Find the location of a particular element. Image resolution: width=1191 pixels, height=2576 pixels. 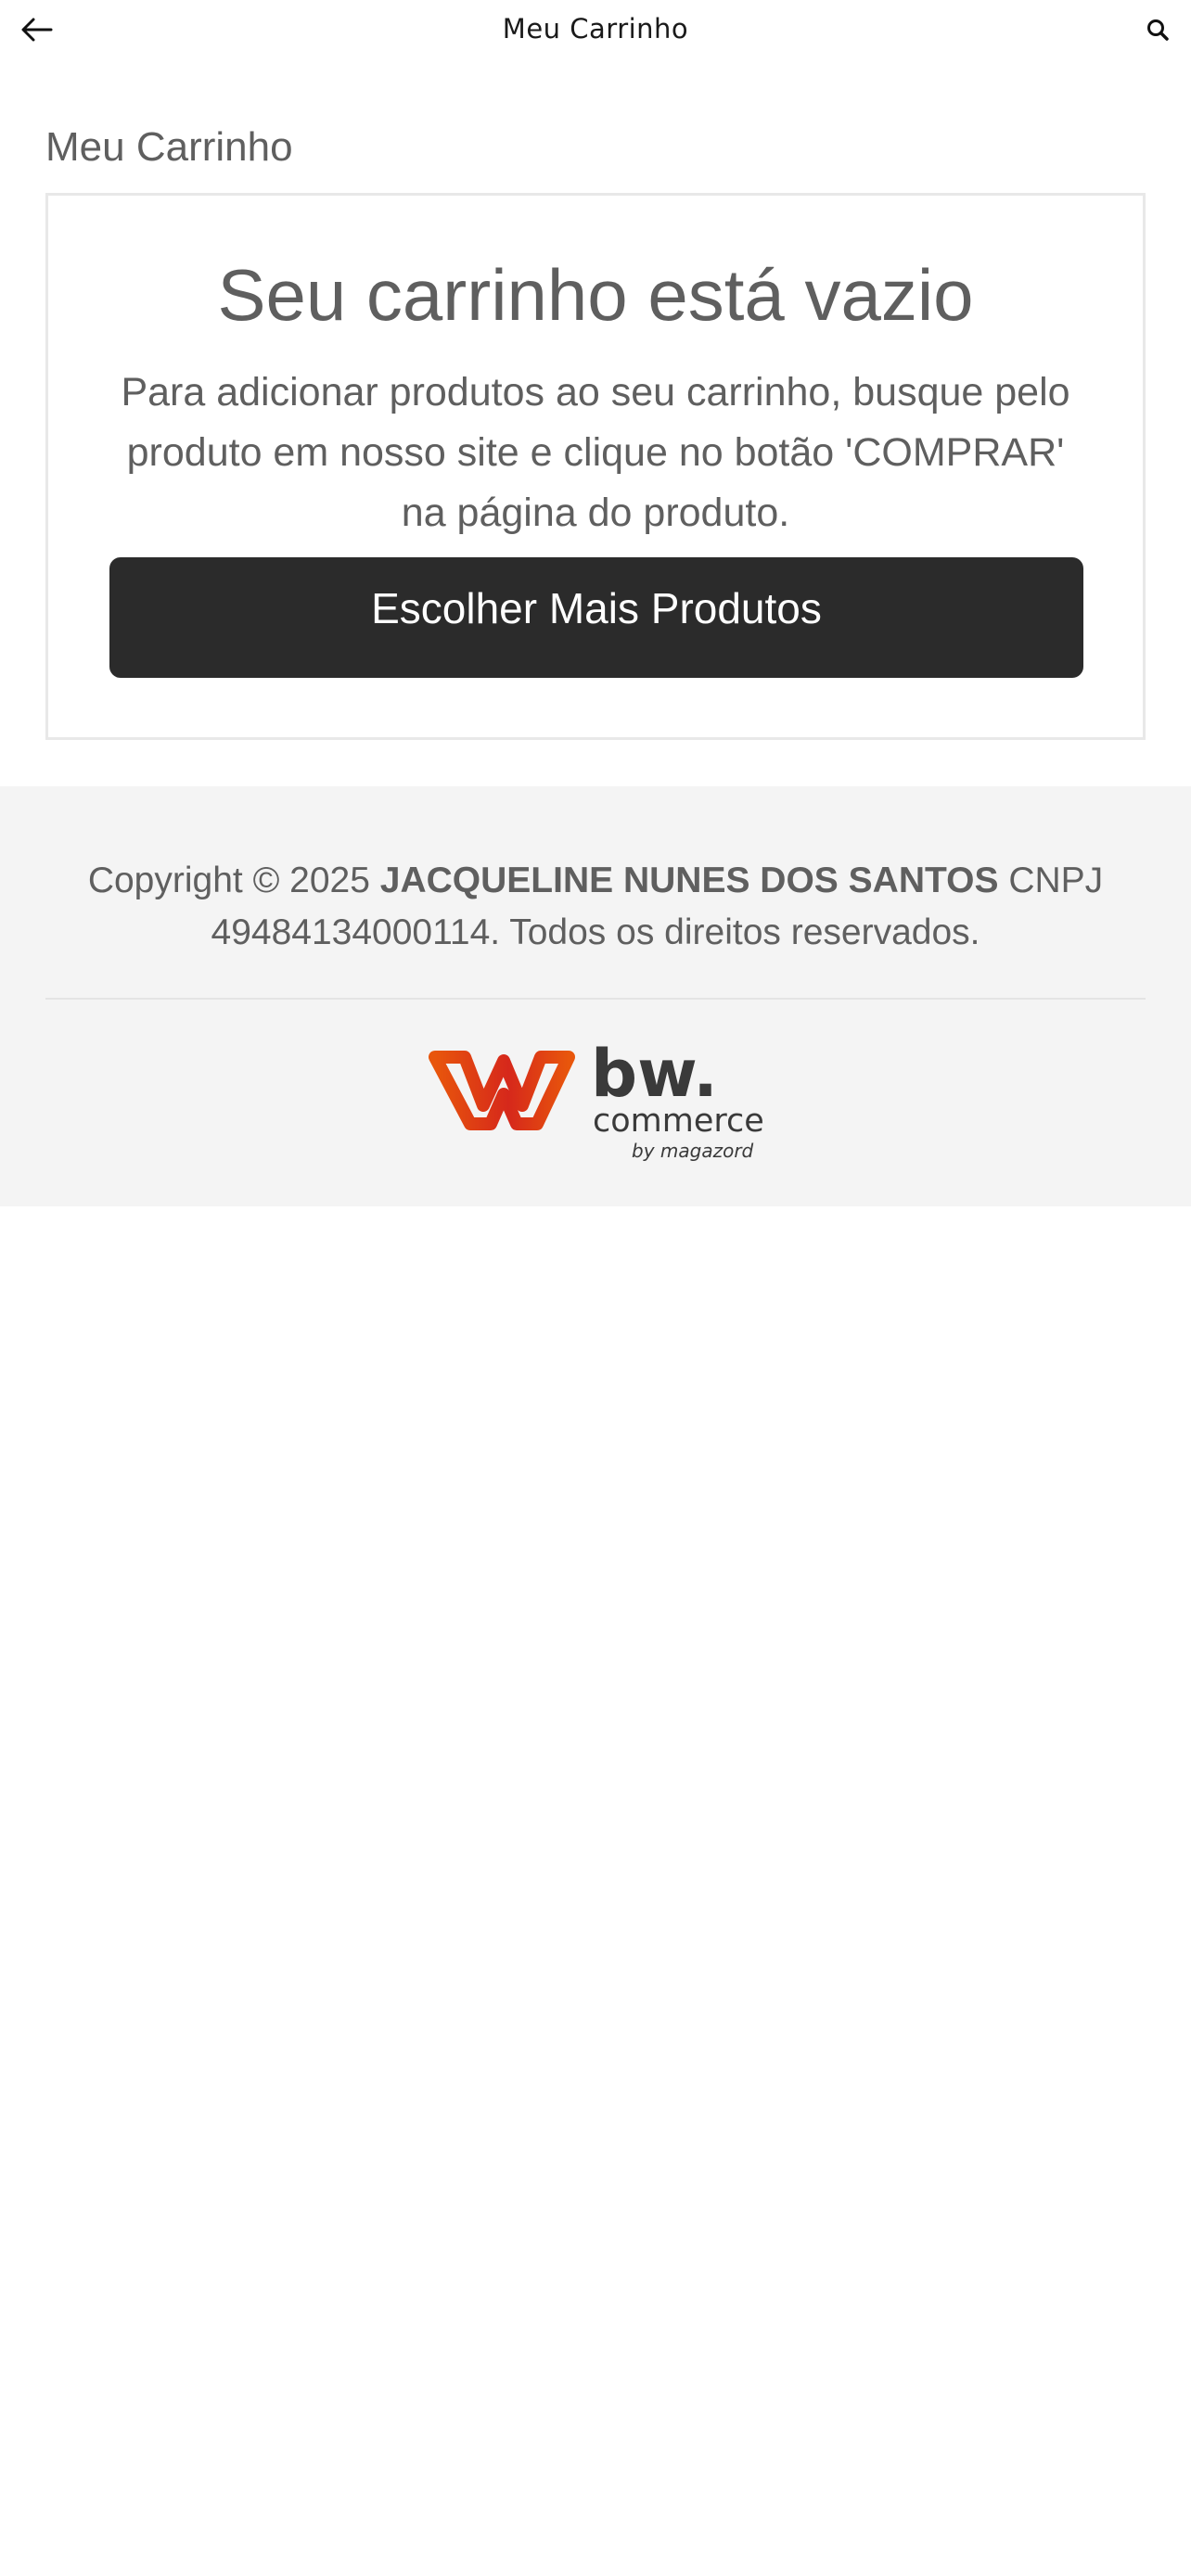

search-button is located at coordinates (1157, 29).